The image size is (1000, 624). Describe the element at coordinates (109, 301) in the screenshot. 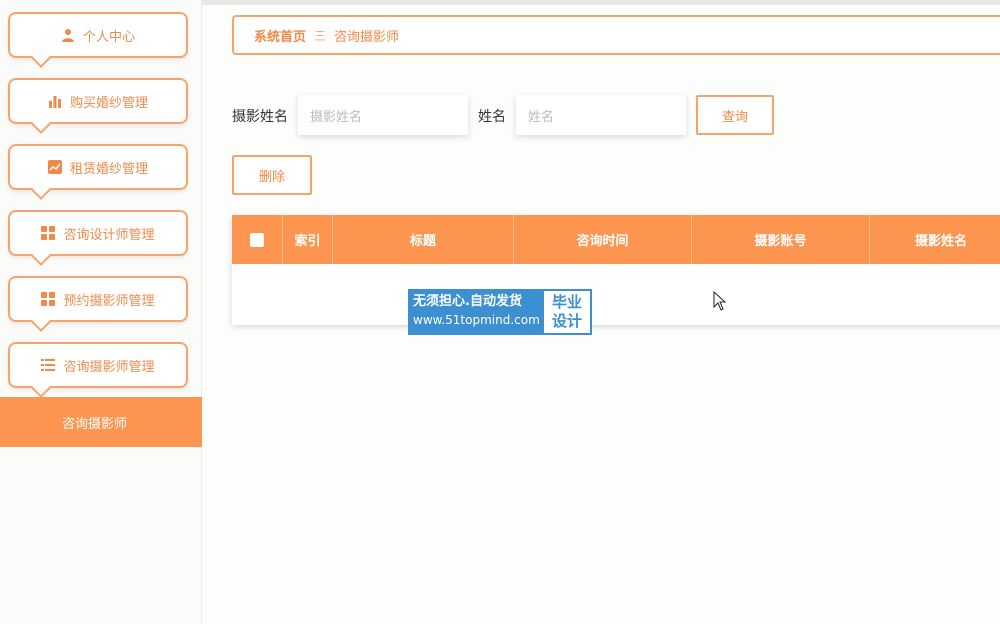

I see `sidebar-item-label: 预约摄影师管理` at that location.